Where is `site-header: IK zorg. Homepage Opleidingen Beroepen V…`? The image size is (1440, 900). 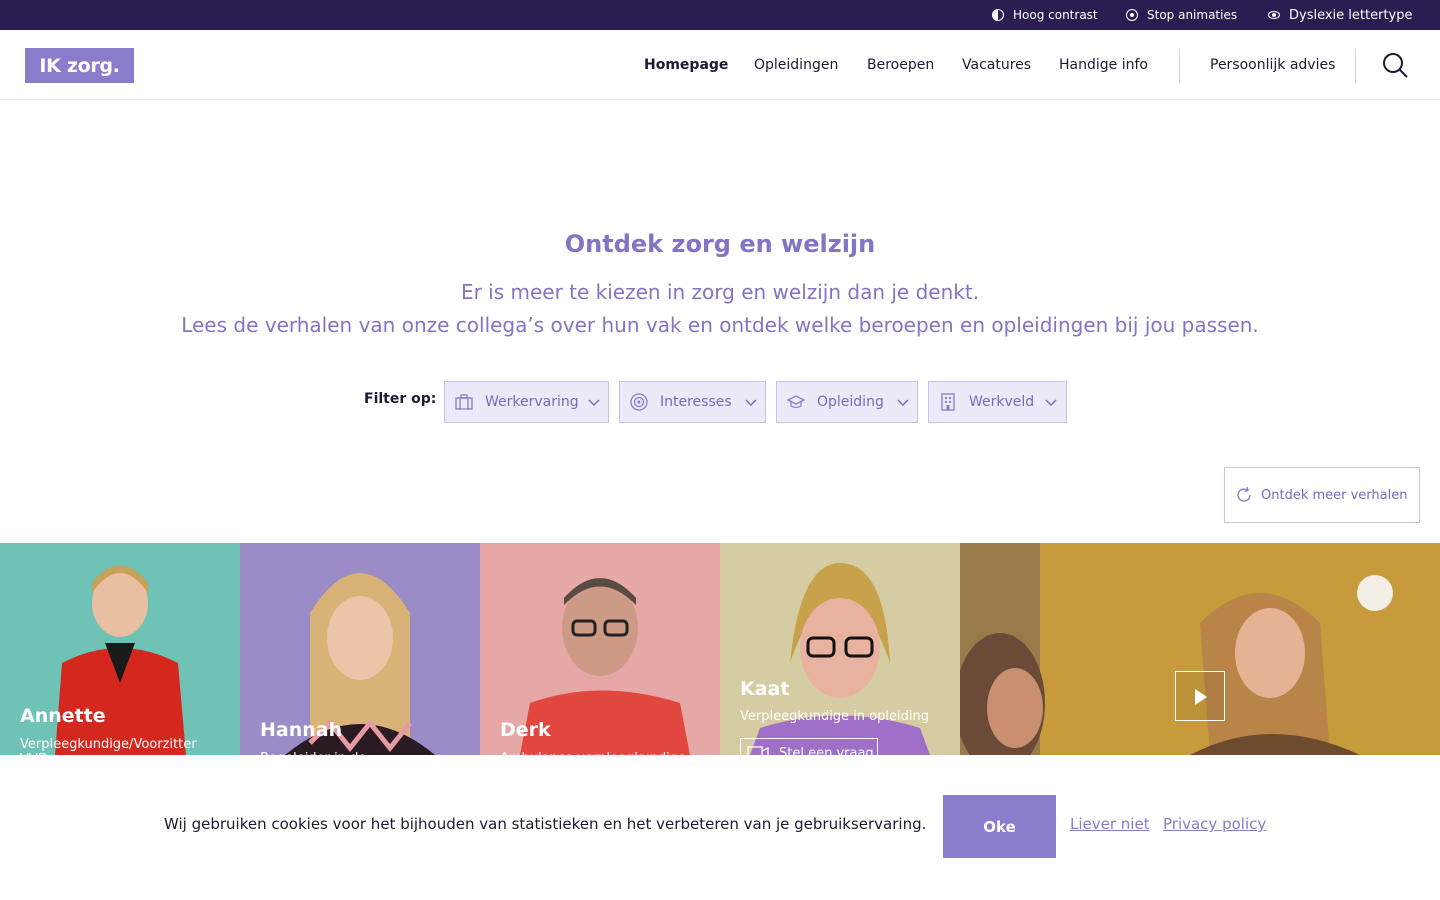
site-header: IK zorg. Homepage Opleidingen Beroepen V… is located at coordinates (720, 65).